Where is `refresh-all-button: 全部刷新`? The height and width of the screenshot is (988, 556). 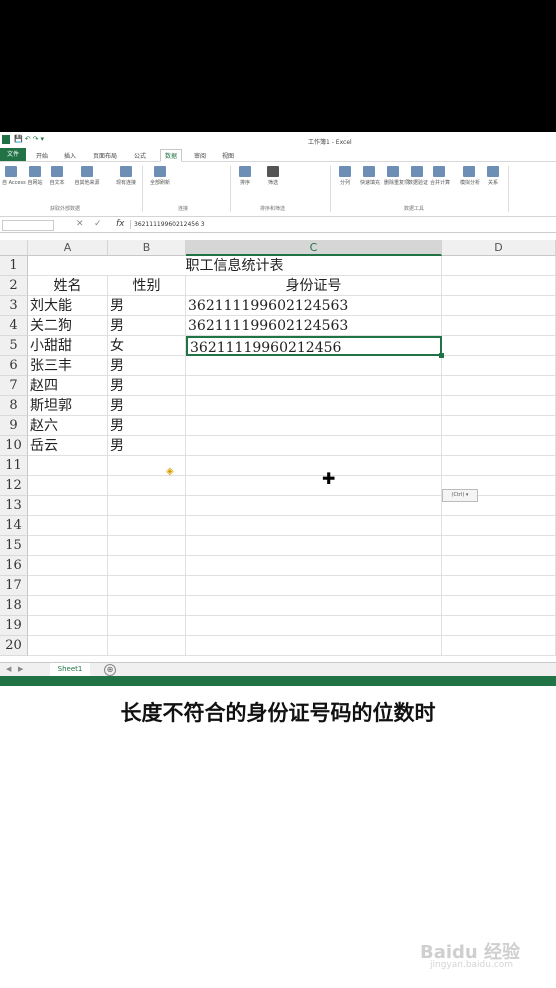 refresh-all-button: 全部刷新 is located at coordinates (160, 176).